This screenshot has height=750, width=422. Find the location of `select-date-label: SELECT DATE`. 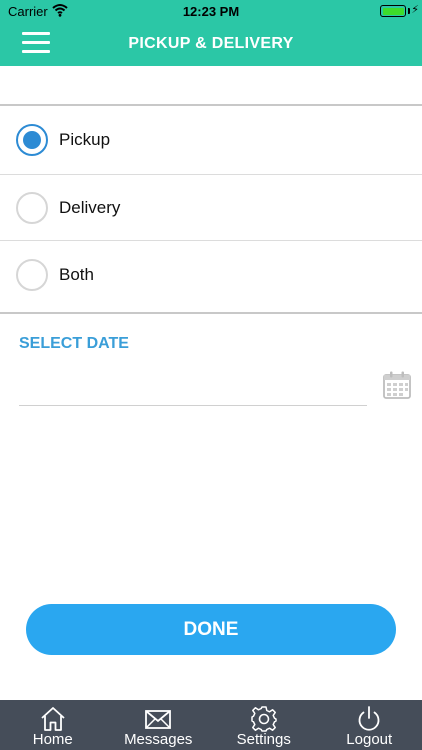

select-date-label: SELECT DATE is located at coordinates (74, 343).